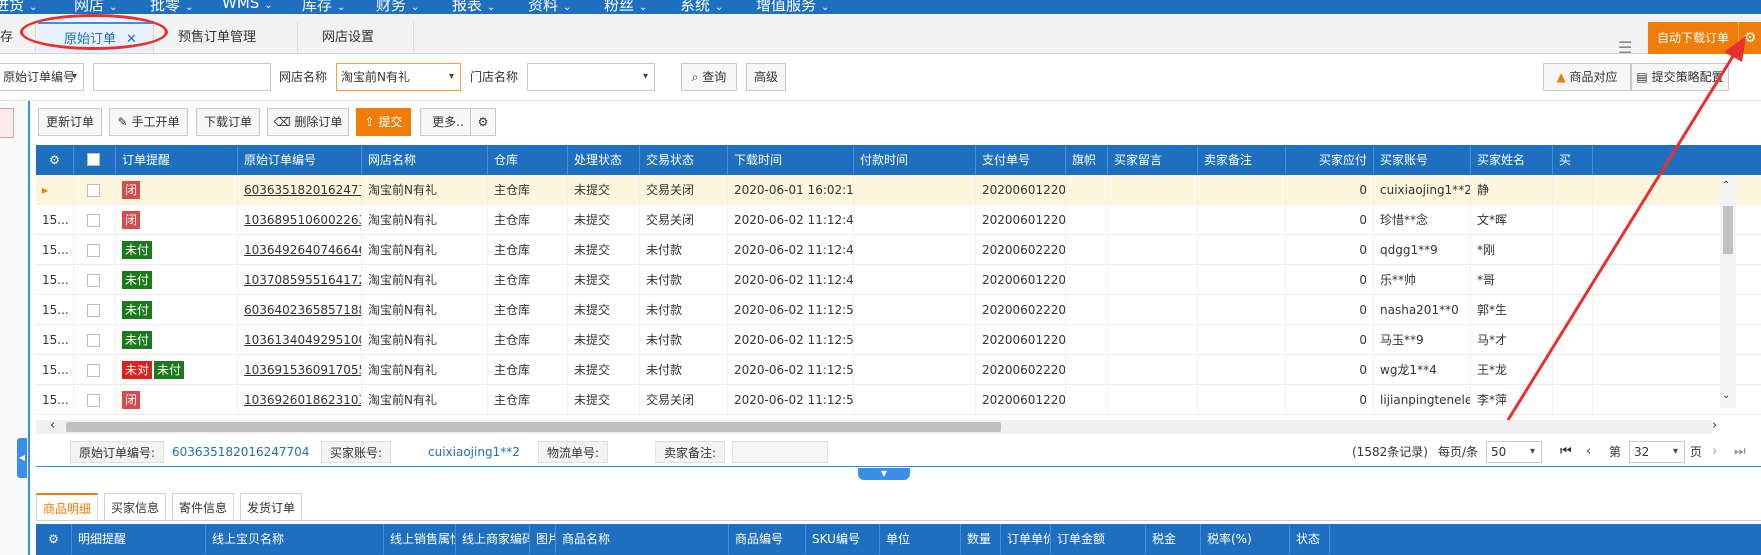 This screenshot has width=1761, height=555. Describe the element at coordinates (308, 122) in the screenshot. I see `delete-orders-button: ⌫ 删除订单` at that location.